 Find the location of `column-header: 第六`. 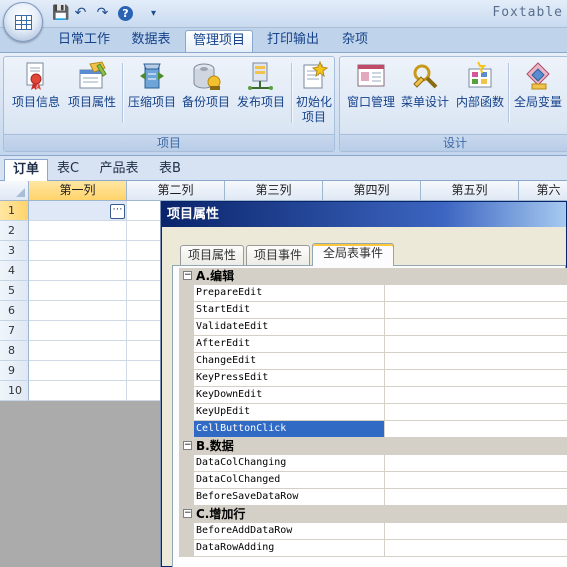

column-header: 第六 is located at coordinates (543, 191).